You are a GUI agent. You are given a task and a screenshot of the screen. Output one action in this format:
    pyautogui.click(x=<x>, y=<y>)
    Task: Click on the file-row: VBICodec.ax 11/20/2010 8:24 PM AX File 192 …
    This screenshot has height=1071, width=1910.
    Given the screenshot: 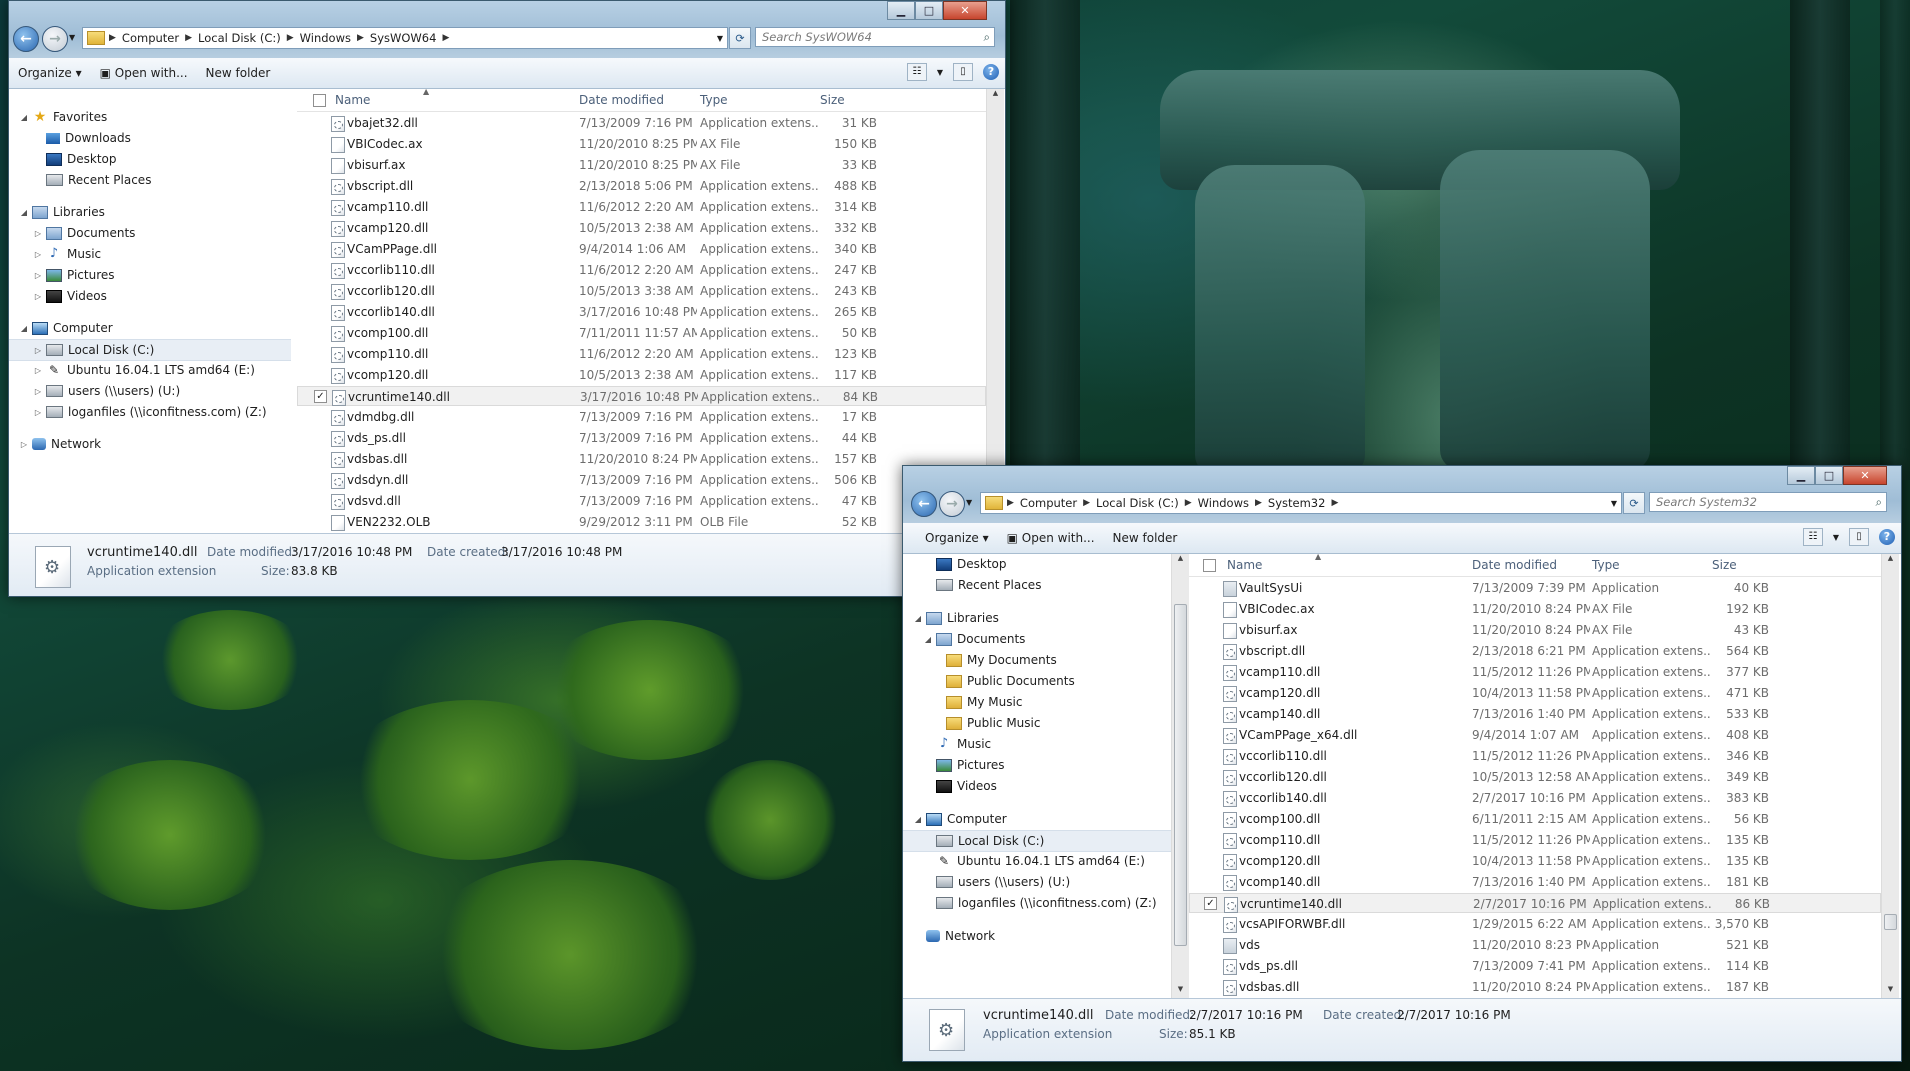 What is the action you would take?
    pyautogui.click(x=1535, y=609)
    